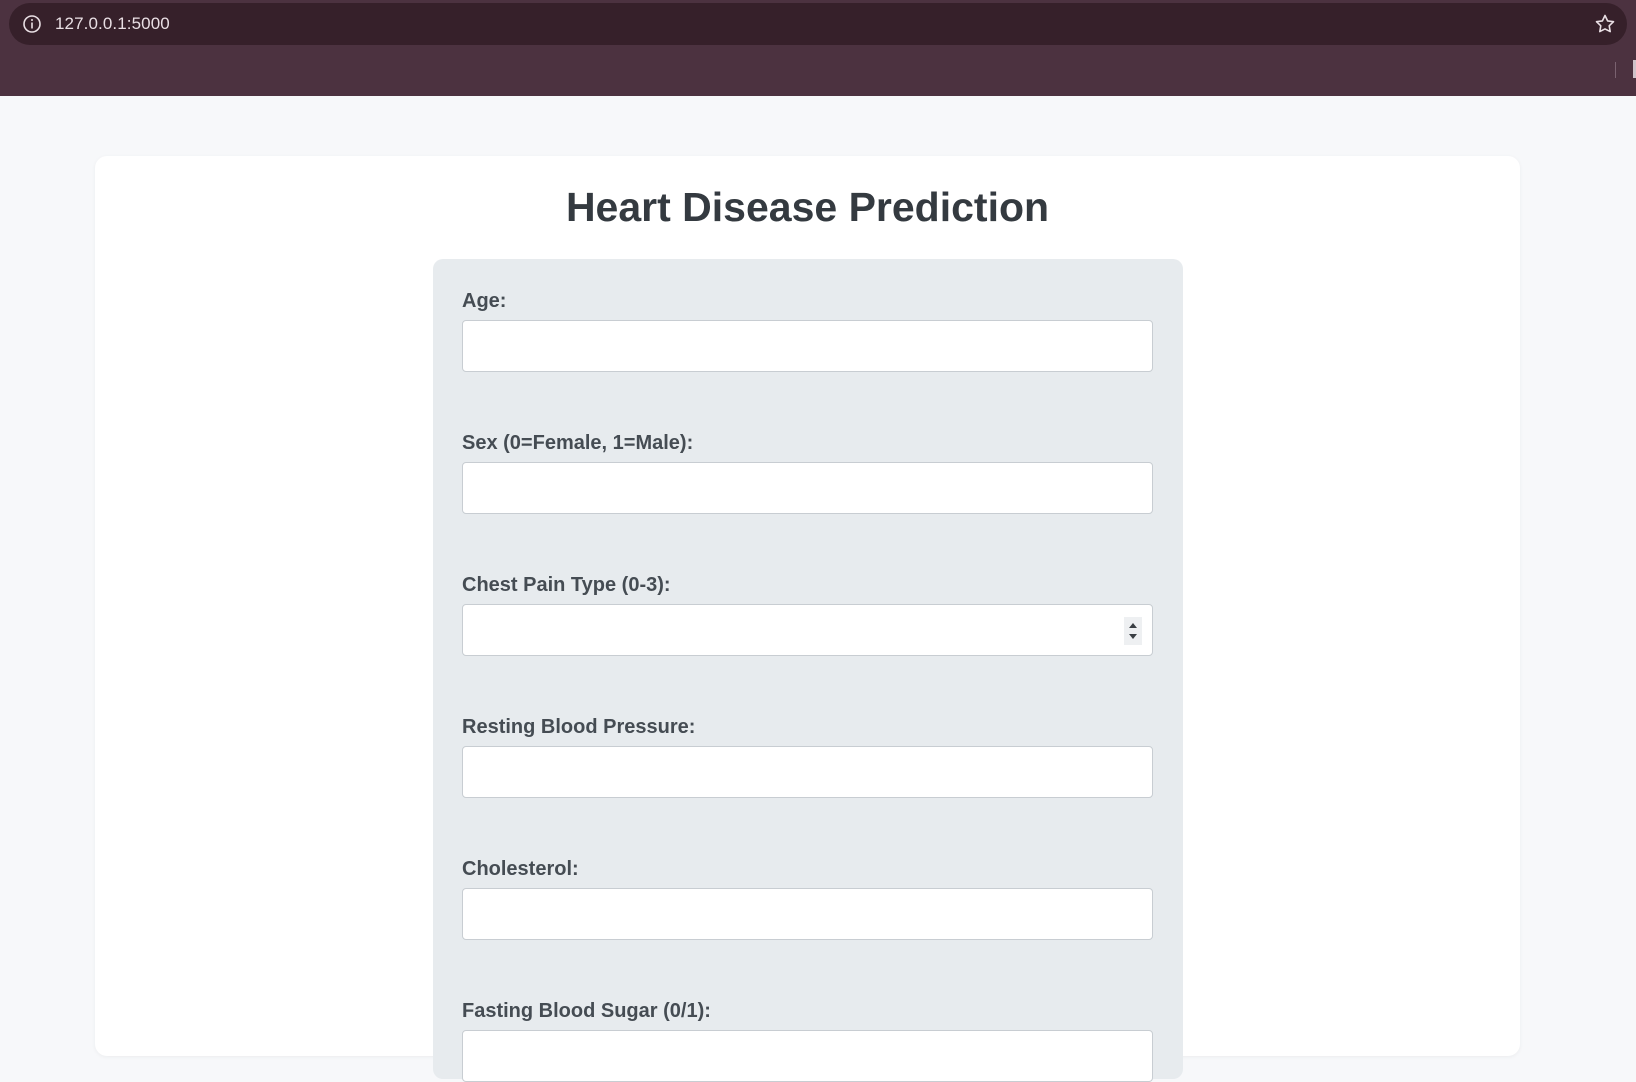  What do you see at coordinates (818, 24) in the screenshot?
I see `address-bar: 127.0.0.1:5000` at bounding box center [818, 24].